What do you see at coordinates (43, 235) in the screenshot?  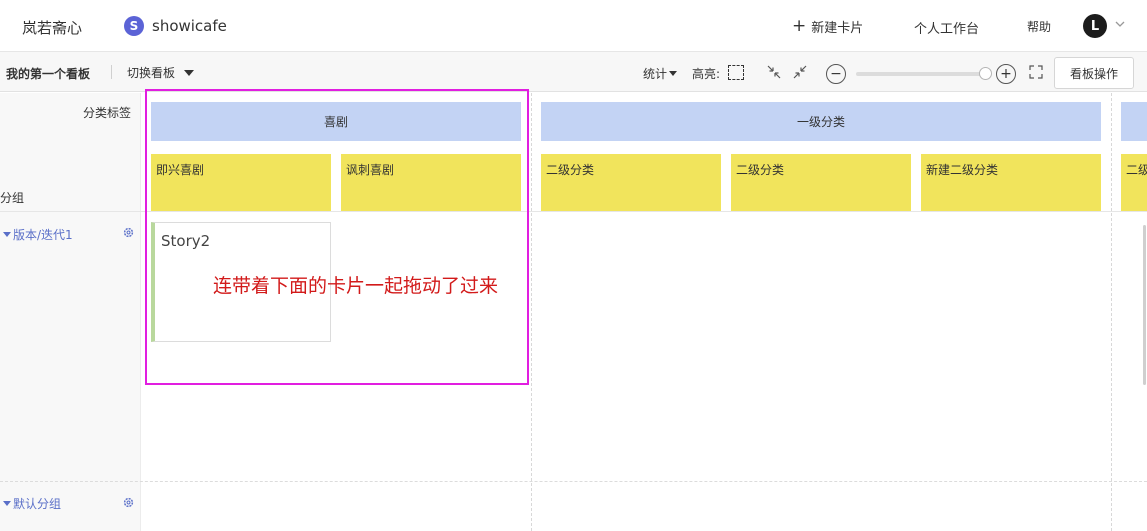 I see `group-name: 版本/迭代1` at bounding box center [43, 235].